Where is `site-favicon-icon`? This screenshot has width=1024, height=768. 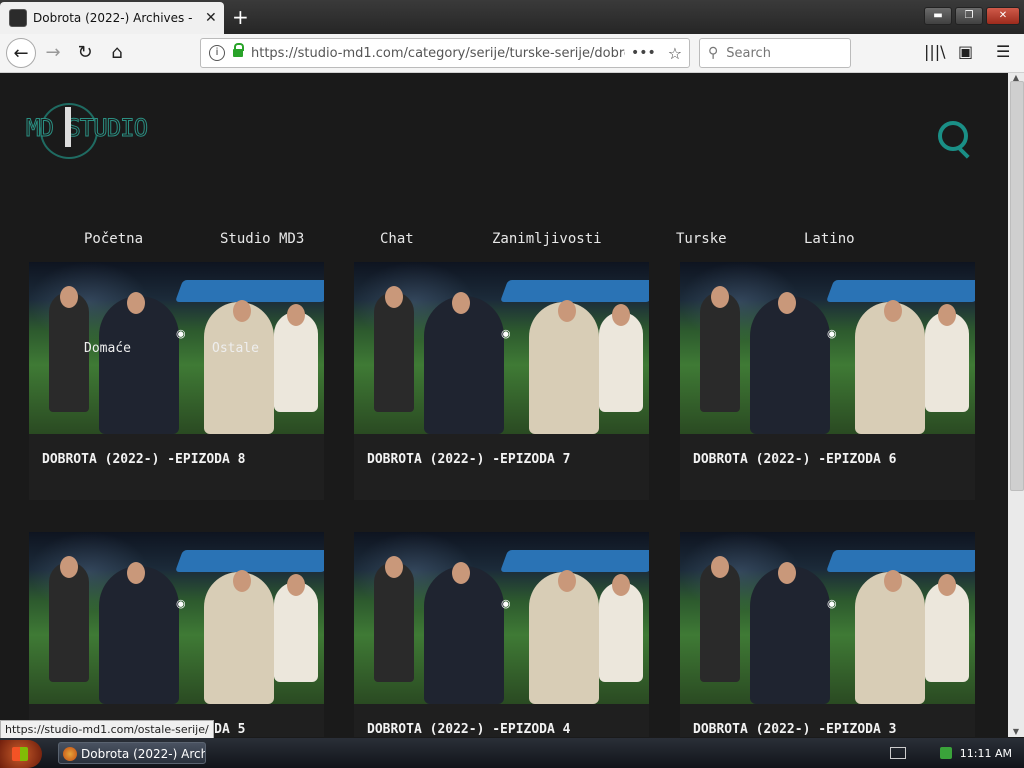
site-favicon-icon is located at coordinates (18, 18).